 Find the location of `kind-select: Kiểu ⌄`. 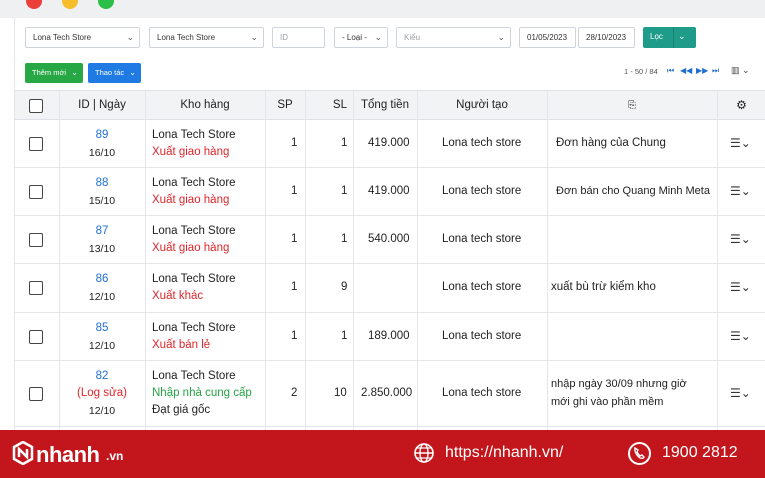

kind-select: Kiểu ⌄ is located at coordinates (453, 37).